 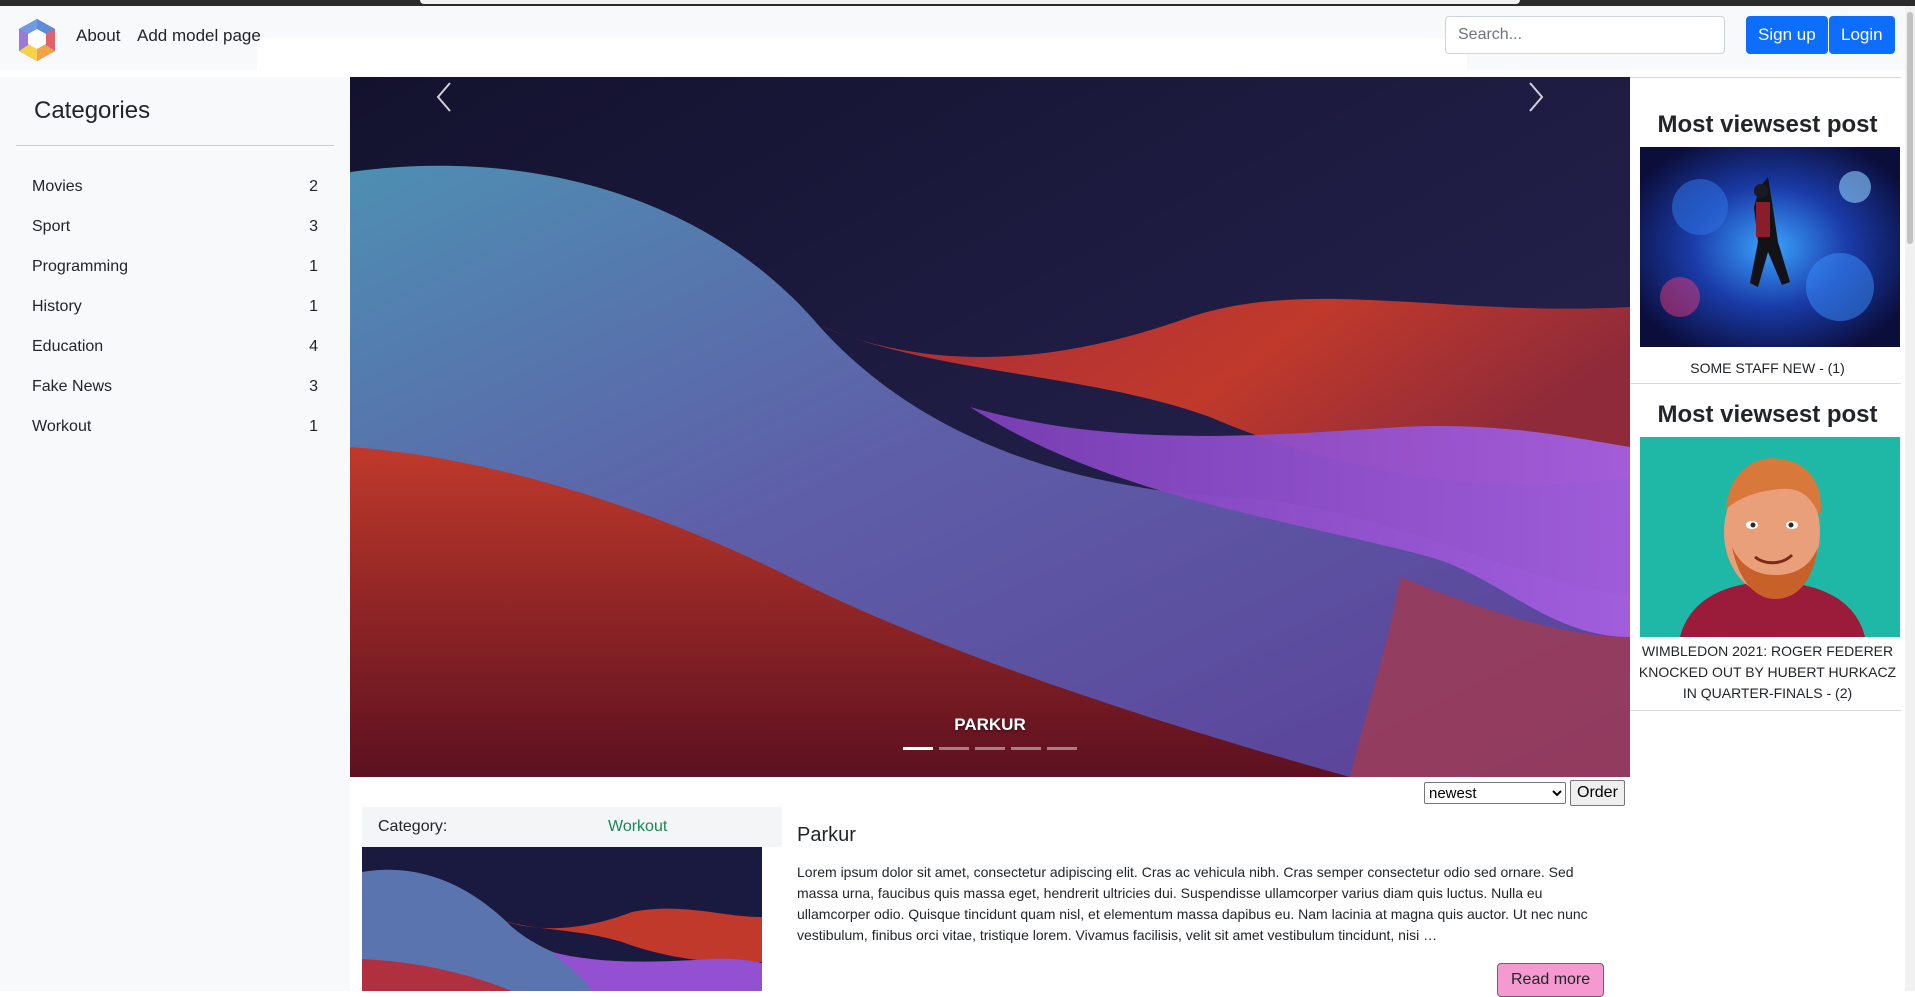 I want to click on category-item-workout: Workout 1, so click(x=175, y=427).